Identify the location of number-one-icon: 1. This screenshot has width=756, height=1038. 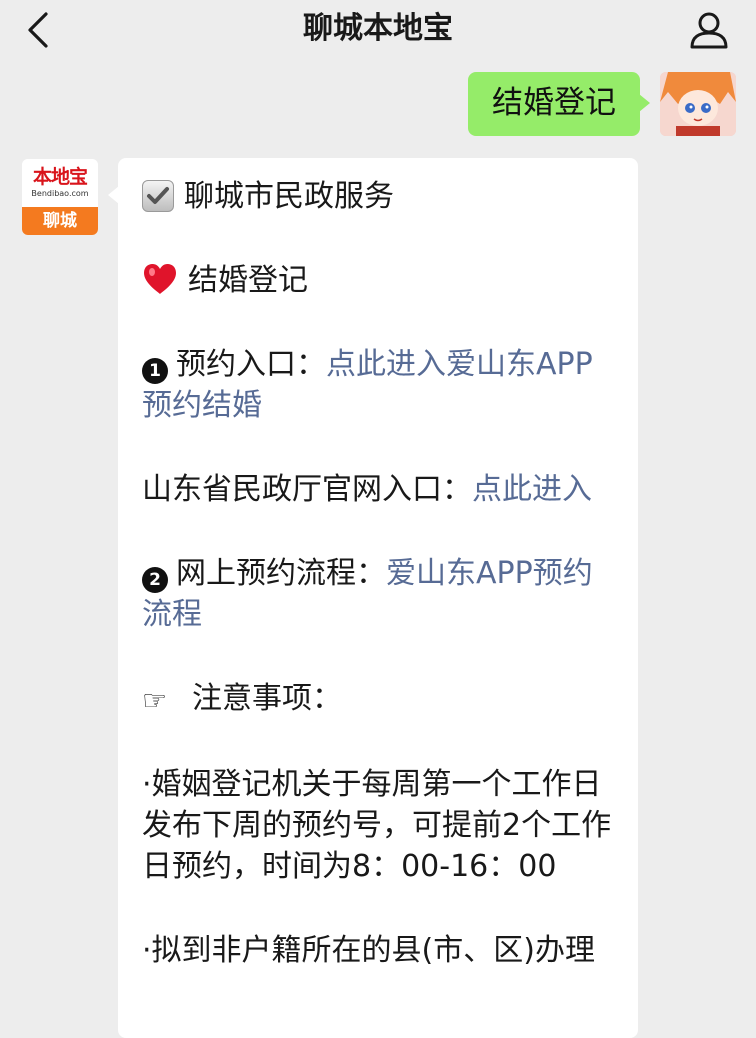
(155, 371).